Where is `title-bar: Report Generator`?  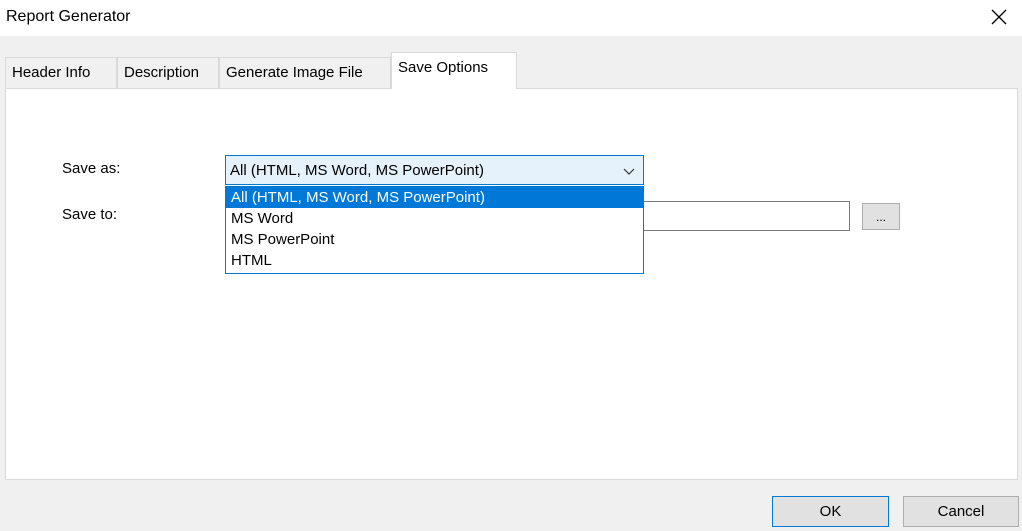
title-bar: Report Generator is located at coordinates (511, 18).